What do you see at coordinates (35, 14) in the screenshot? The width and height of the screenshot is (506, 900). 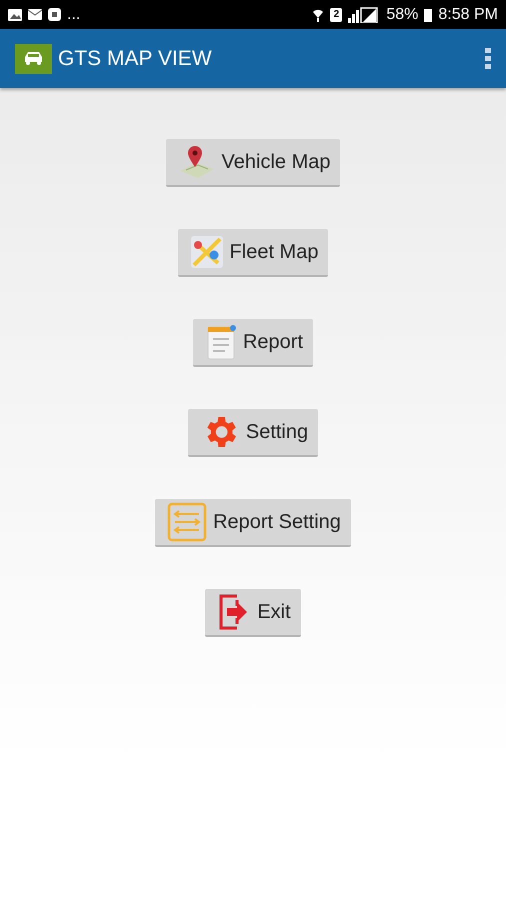 I see `mail-icon` at bounding box center [35, 14].